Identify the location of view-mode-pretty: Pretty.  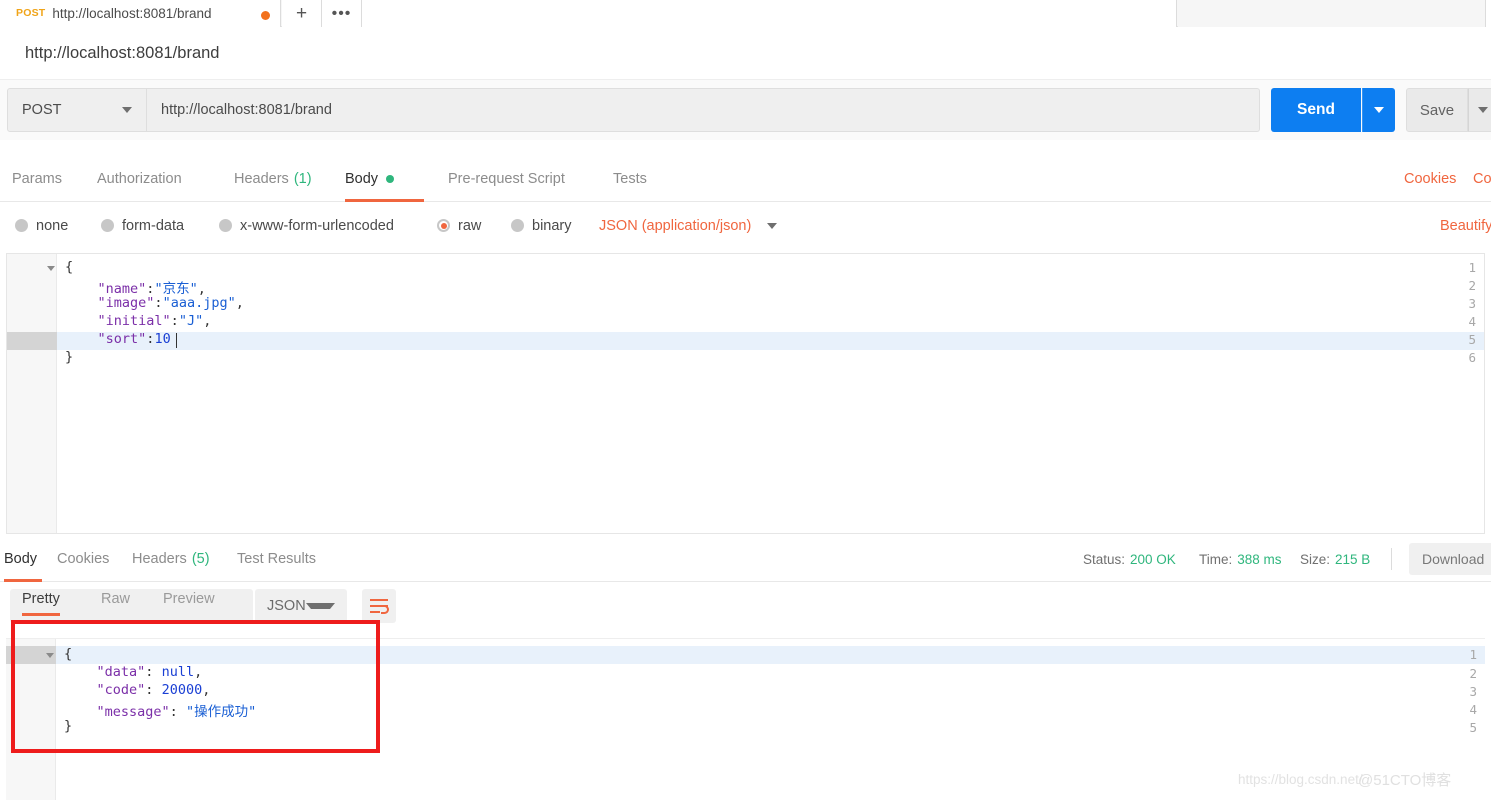
(41, 599).